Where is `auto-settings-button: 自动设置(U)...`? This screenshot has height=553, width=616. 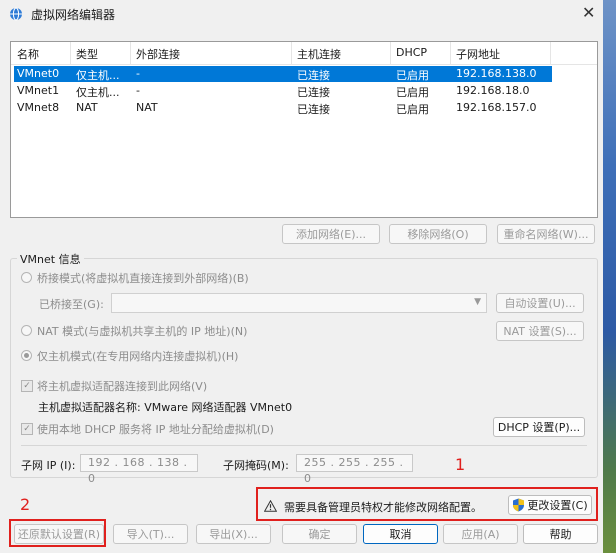 auto-settings-button: 自动设置(U)... is located at coordinates (540, 303).